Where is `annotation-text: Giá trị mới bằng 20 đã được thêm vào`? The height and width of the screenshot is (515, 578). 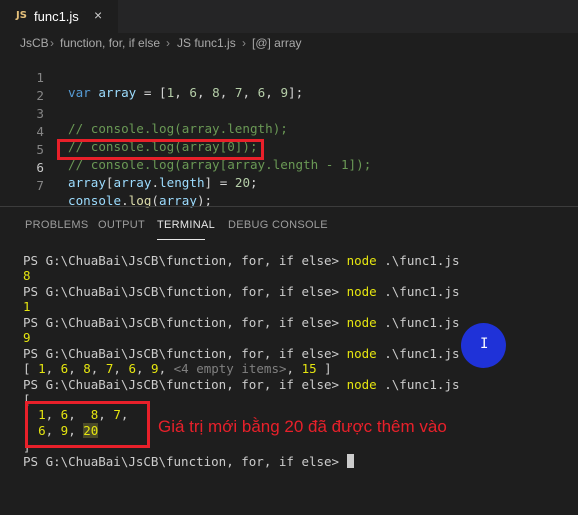 annotation-text: Giá trị mới bằng 20 đã được thêm vào is located at coordinates (302, 426).